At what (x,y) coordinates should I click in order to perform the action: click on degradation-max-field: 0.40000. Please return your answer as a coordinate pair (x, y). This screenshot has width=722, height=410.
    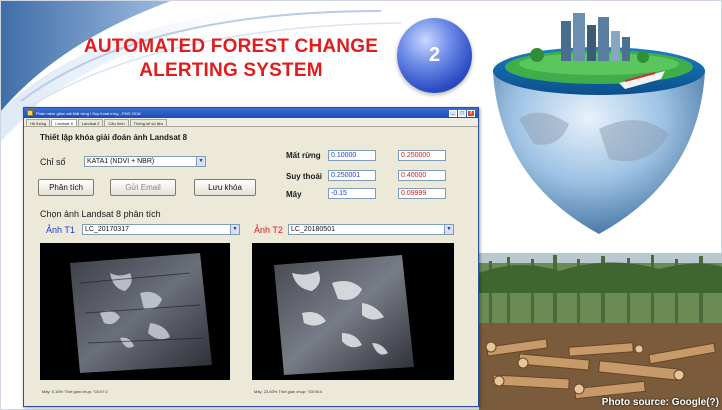
    Looking at the image, I should click on (422, 175).